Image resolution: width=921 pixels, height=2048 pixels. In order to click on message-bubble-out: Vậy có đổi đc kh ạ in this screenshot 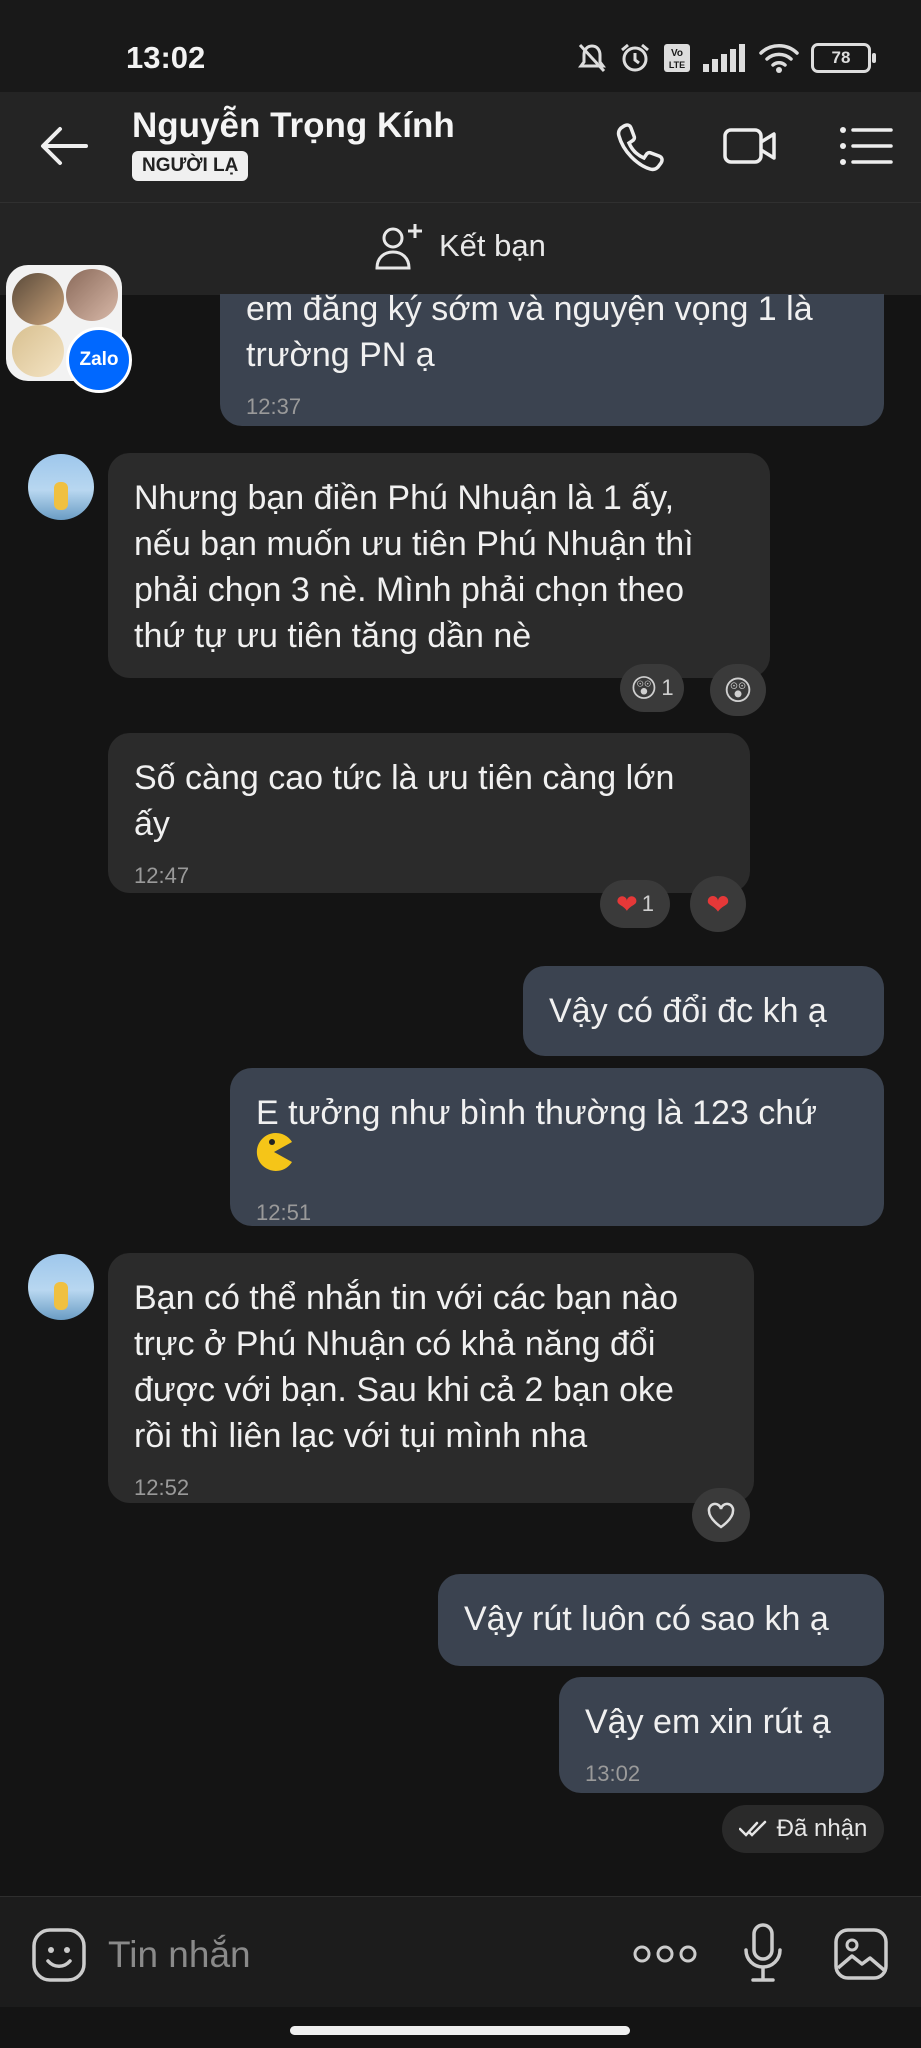, I will do `click(703, 1011)`.